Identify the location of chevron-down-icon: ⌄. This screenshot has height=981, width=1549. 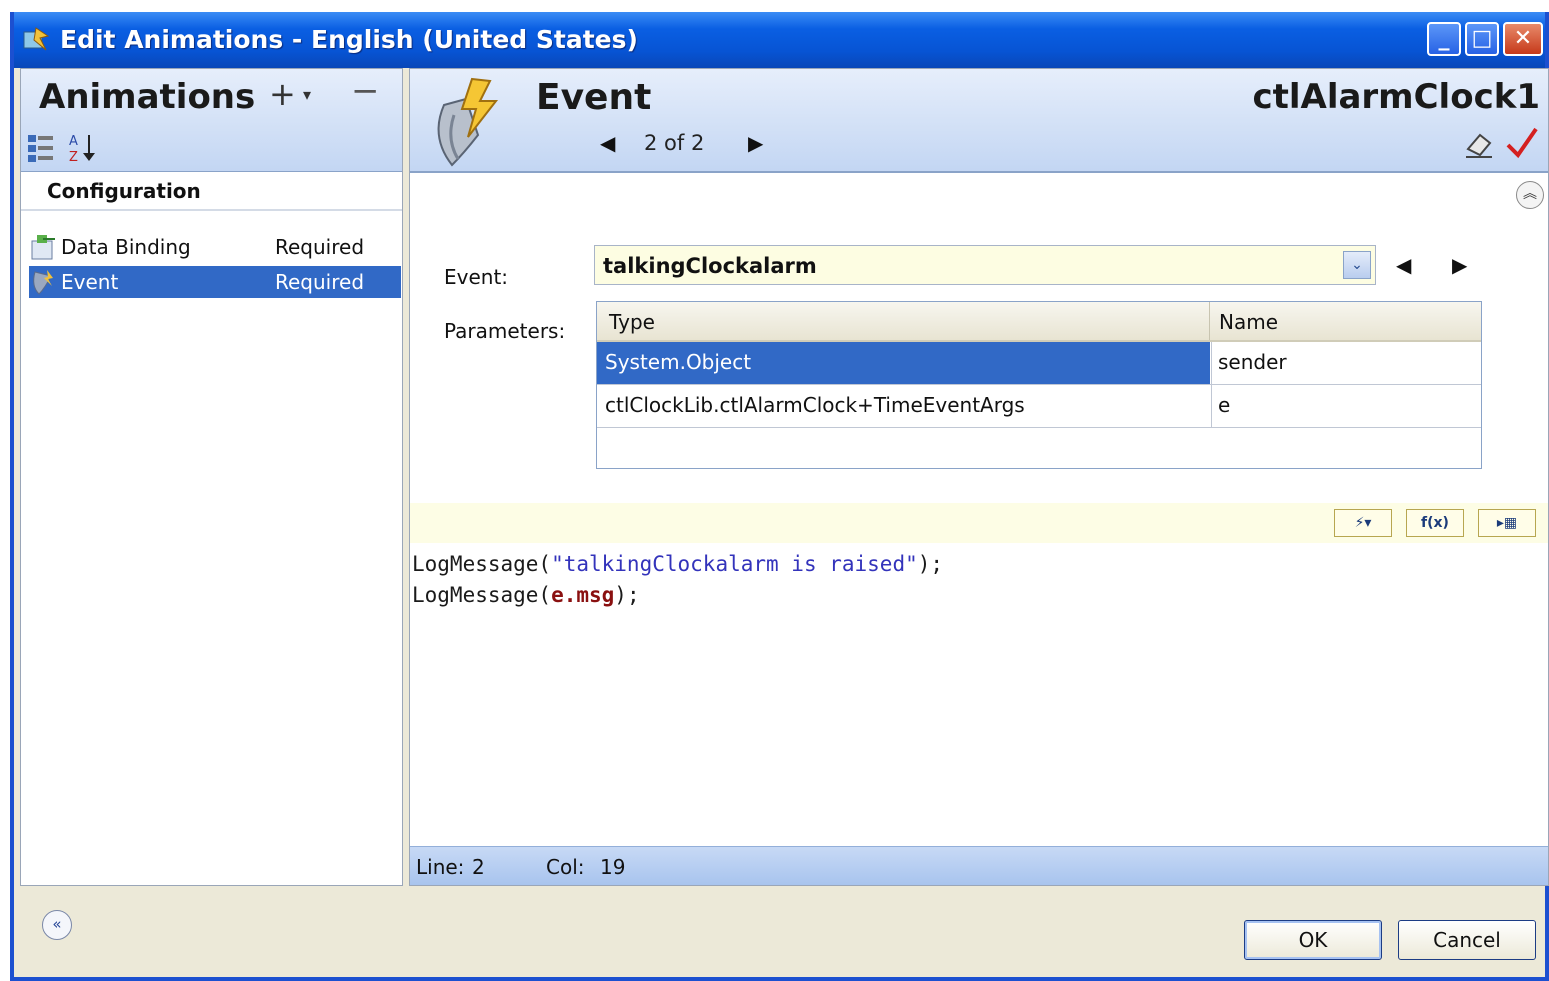
(1357, 265).